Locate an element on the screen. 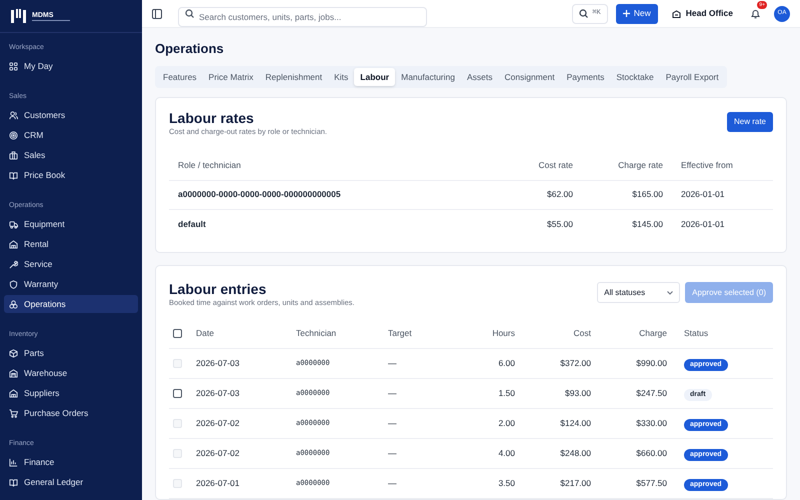 Image resolution: width=800 pixels, height=500 pixels. tab: Payroll Export is located at coordinates (692, 77).